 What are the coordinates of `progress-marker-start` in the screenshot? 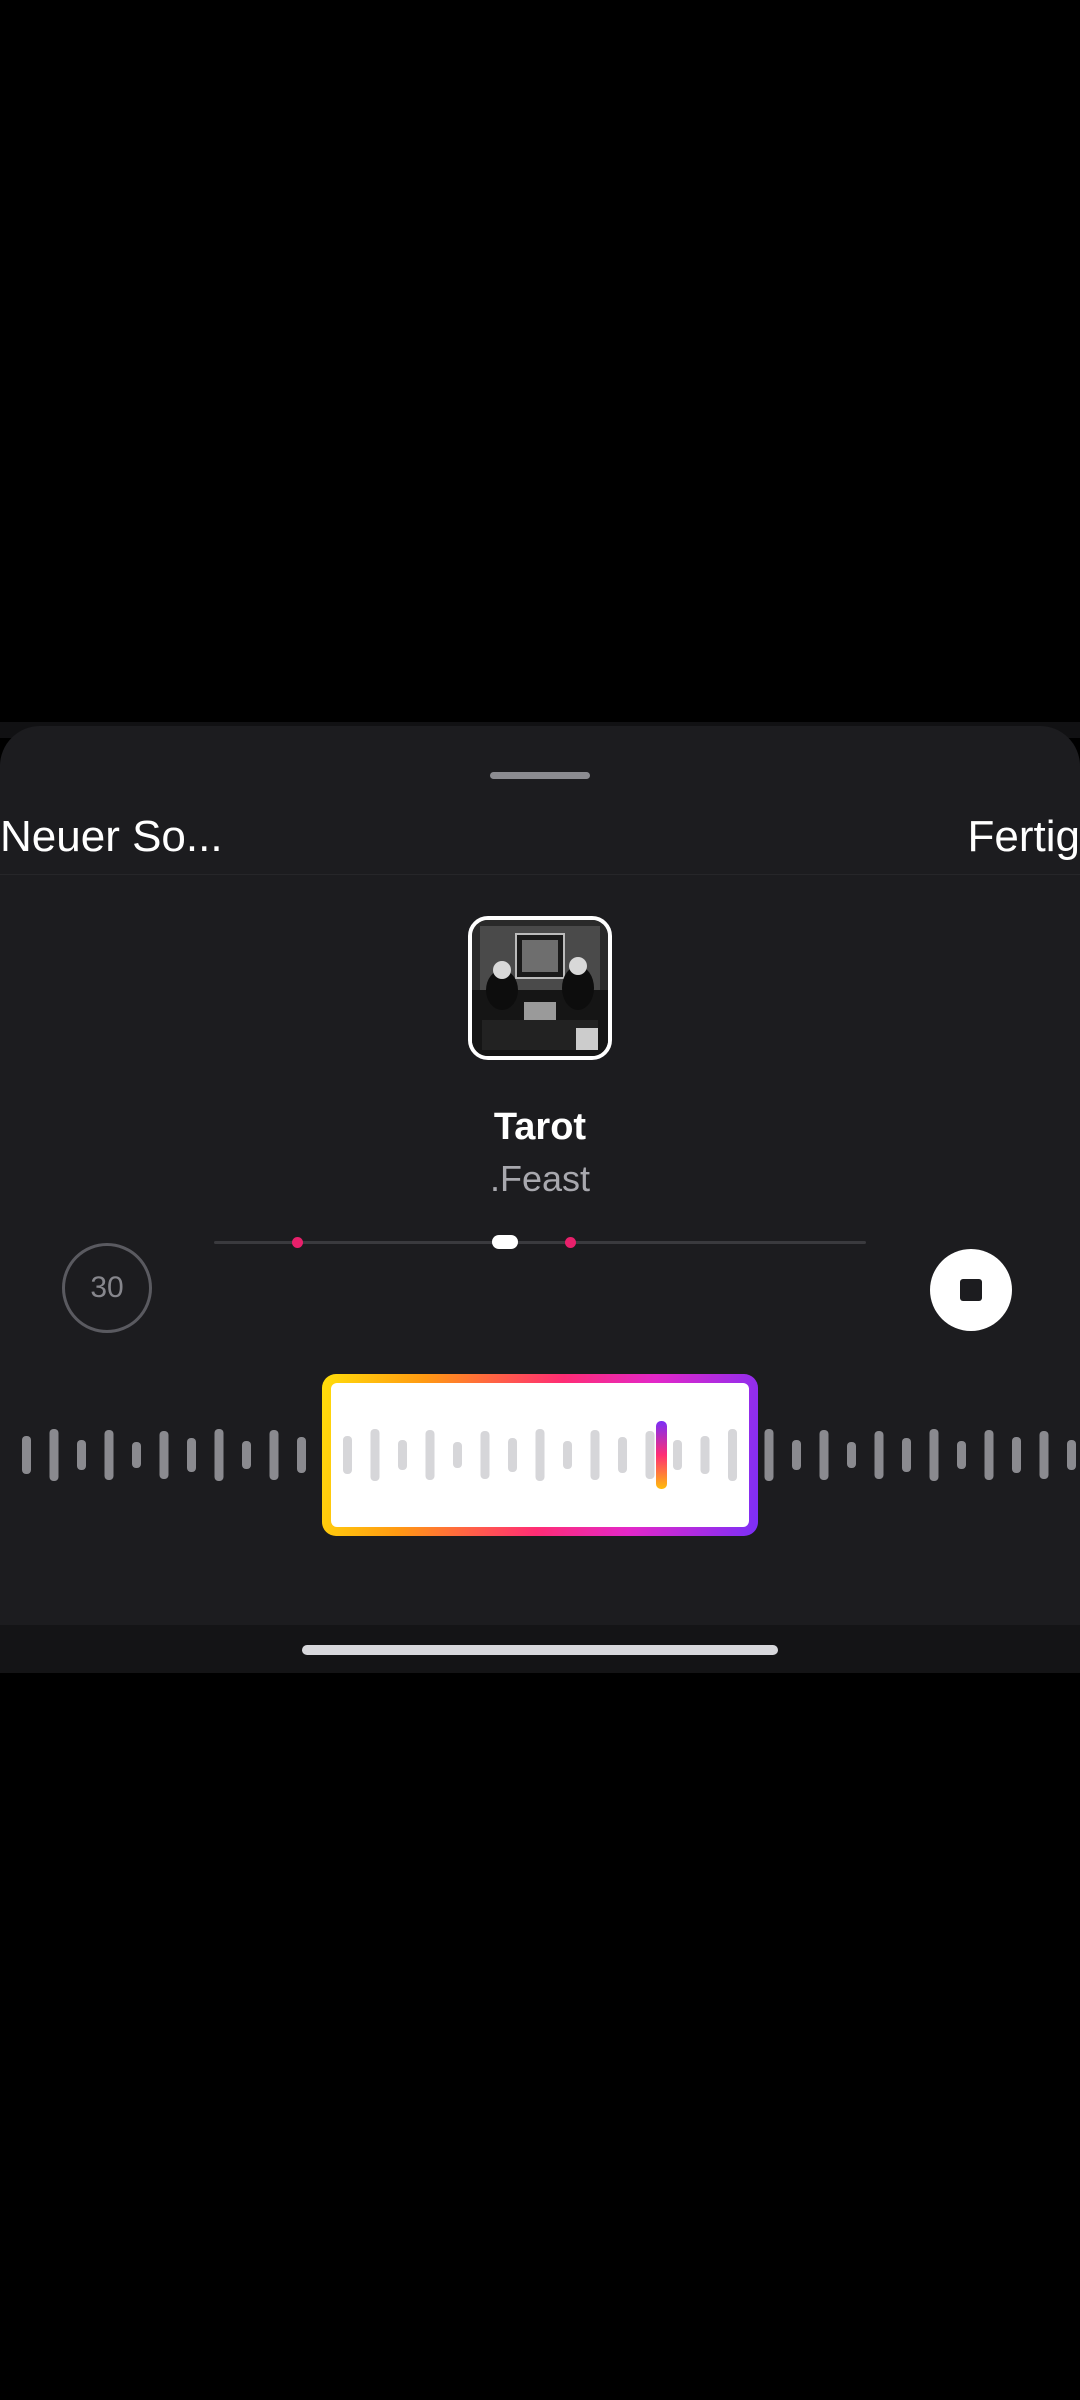 It's located at (297, 1242).